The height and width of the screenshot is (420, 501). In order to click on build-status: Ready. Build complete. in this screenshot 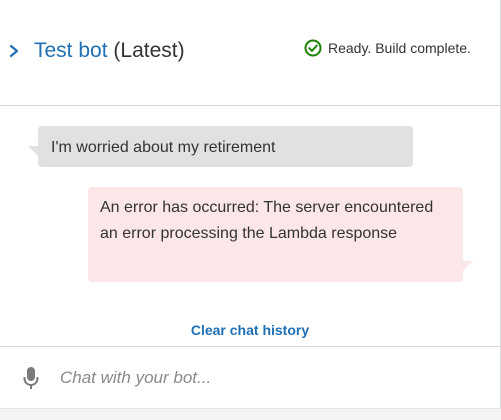, I will do `click(387, 48)`.